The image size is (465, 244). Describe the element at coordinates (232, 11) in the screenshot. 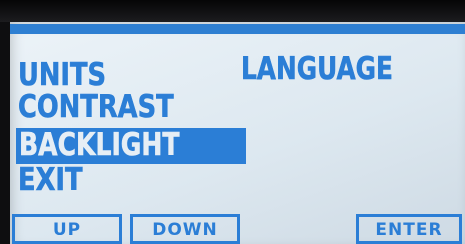

I see `device-bezel` at that location.